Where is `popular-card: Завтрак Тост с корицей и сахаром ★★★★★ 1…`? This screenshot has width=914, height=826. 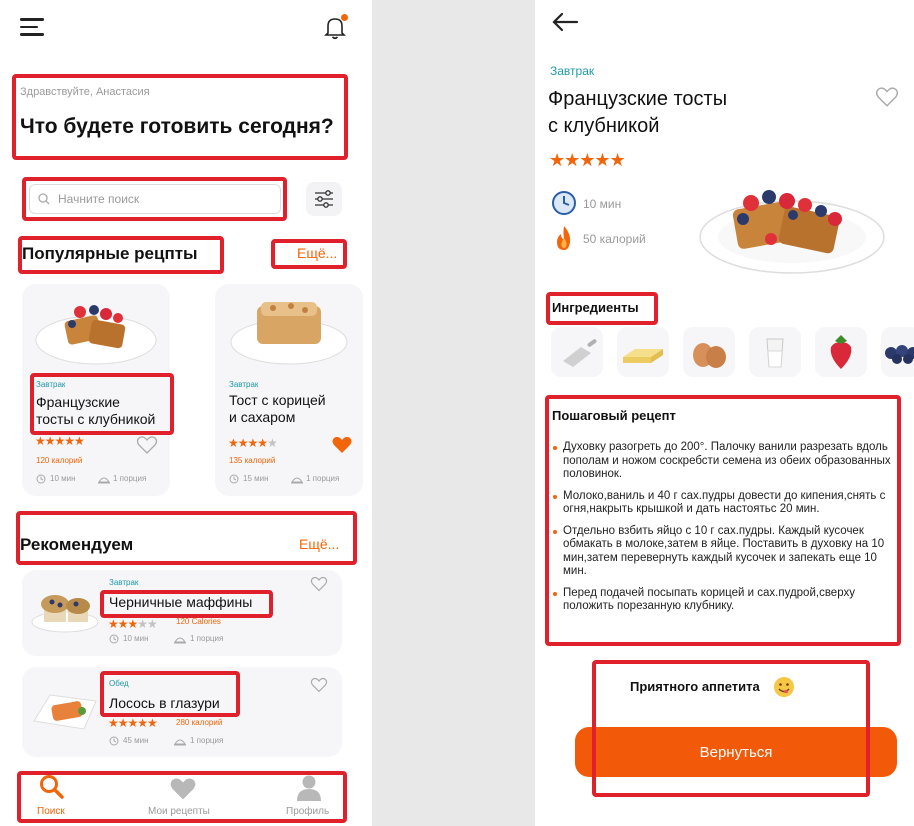
popular-card: Завтрак Тост с корицей и сахаром ★★★★★ 1… is located at coordinates (289, 390).